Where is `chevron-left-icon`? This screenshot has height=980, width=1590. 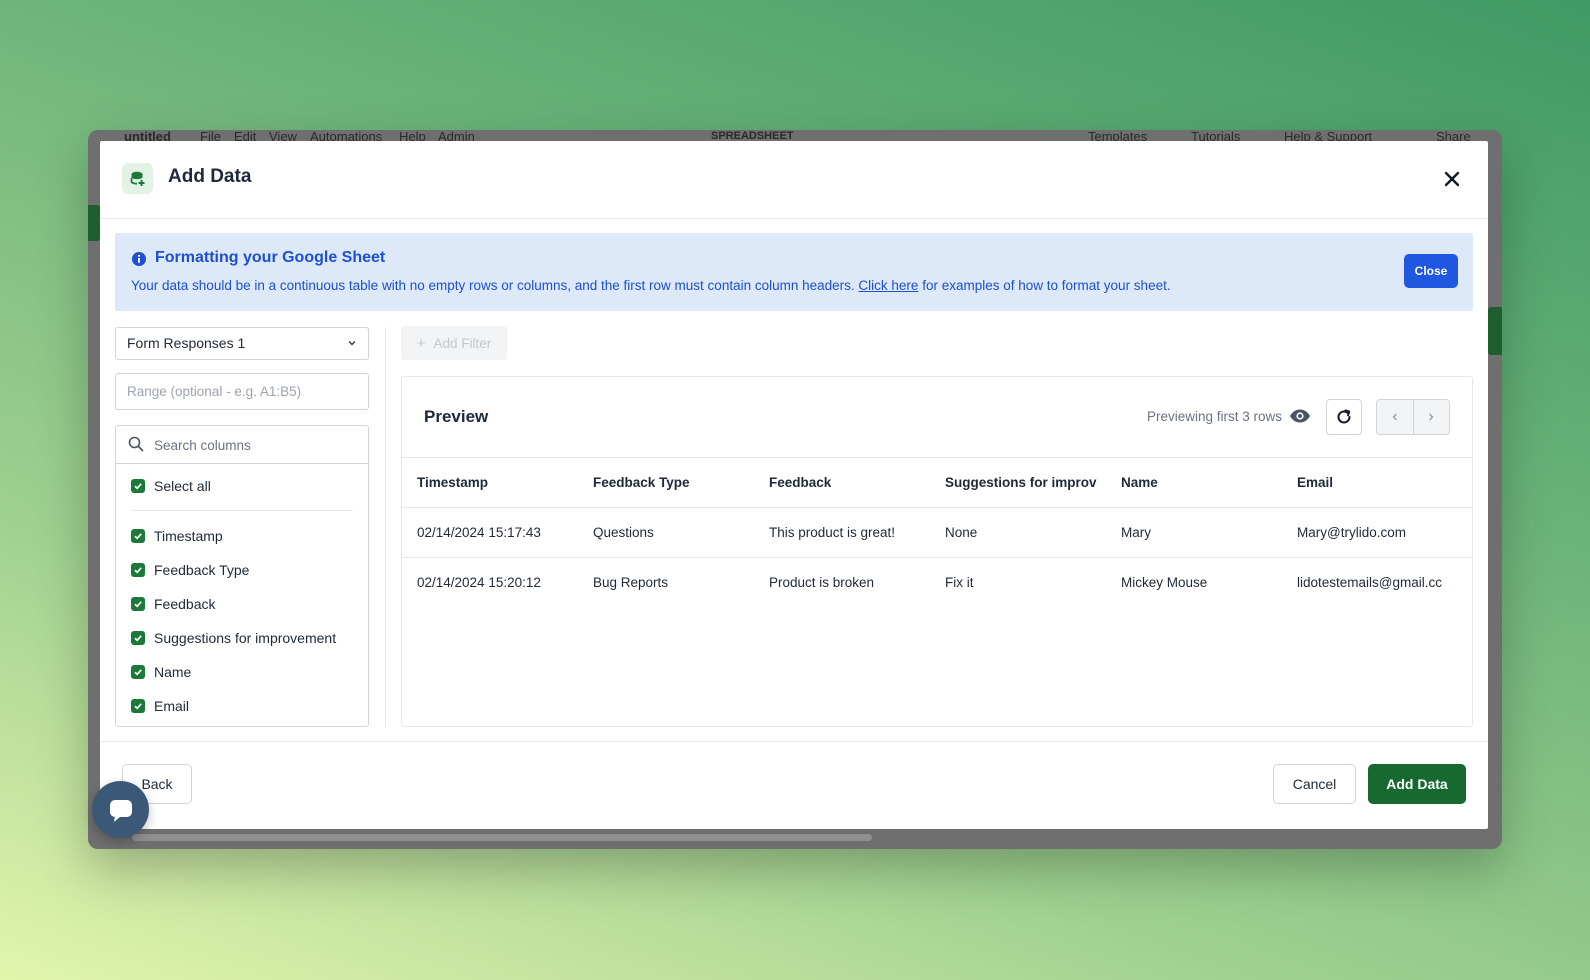 chevron-left-icon is located at coordinates (1394, 417).